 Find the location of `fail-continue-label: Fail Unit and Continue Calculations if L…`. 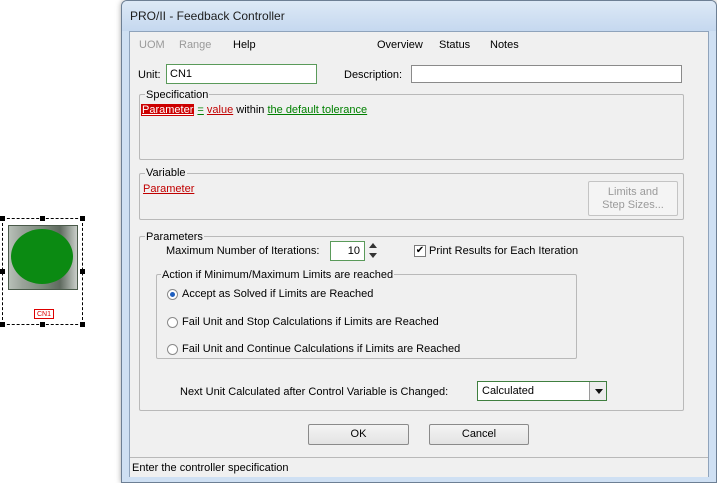

fail-continue-label: Fail Unit and Continue Calculations if L… is located at coordinates (321, 349).